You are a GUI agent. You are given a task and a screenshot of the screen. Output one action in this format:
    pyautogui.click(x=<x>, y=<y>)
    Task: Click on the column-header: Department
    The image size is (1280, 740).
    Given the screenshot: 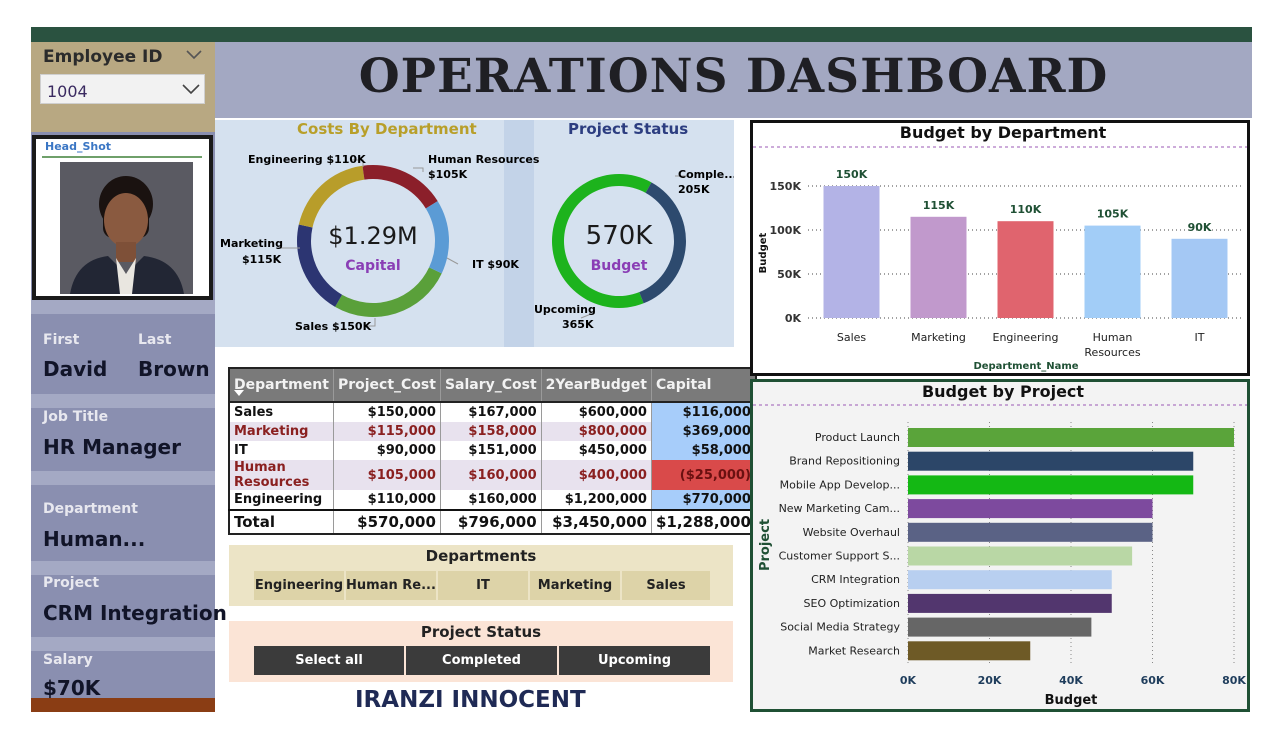 What is the action you would take?
    pyautogui.click(x=281, y=385)
    